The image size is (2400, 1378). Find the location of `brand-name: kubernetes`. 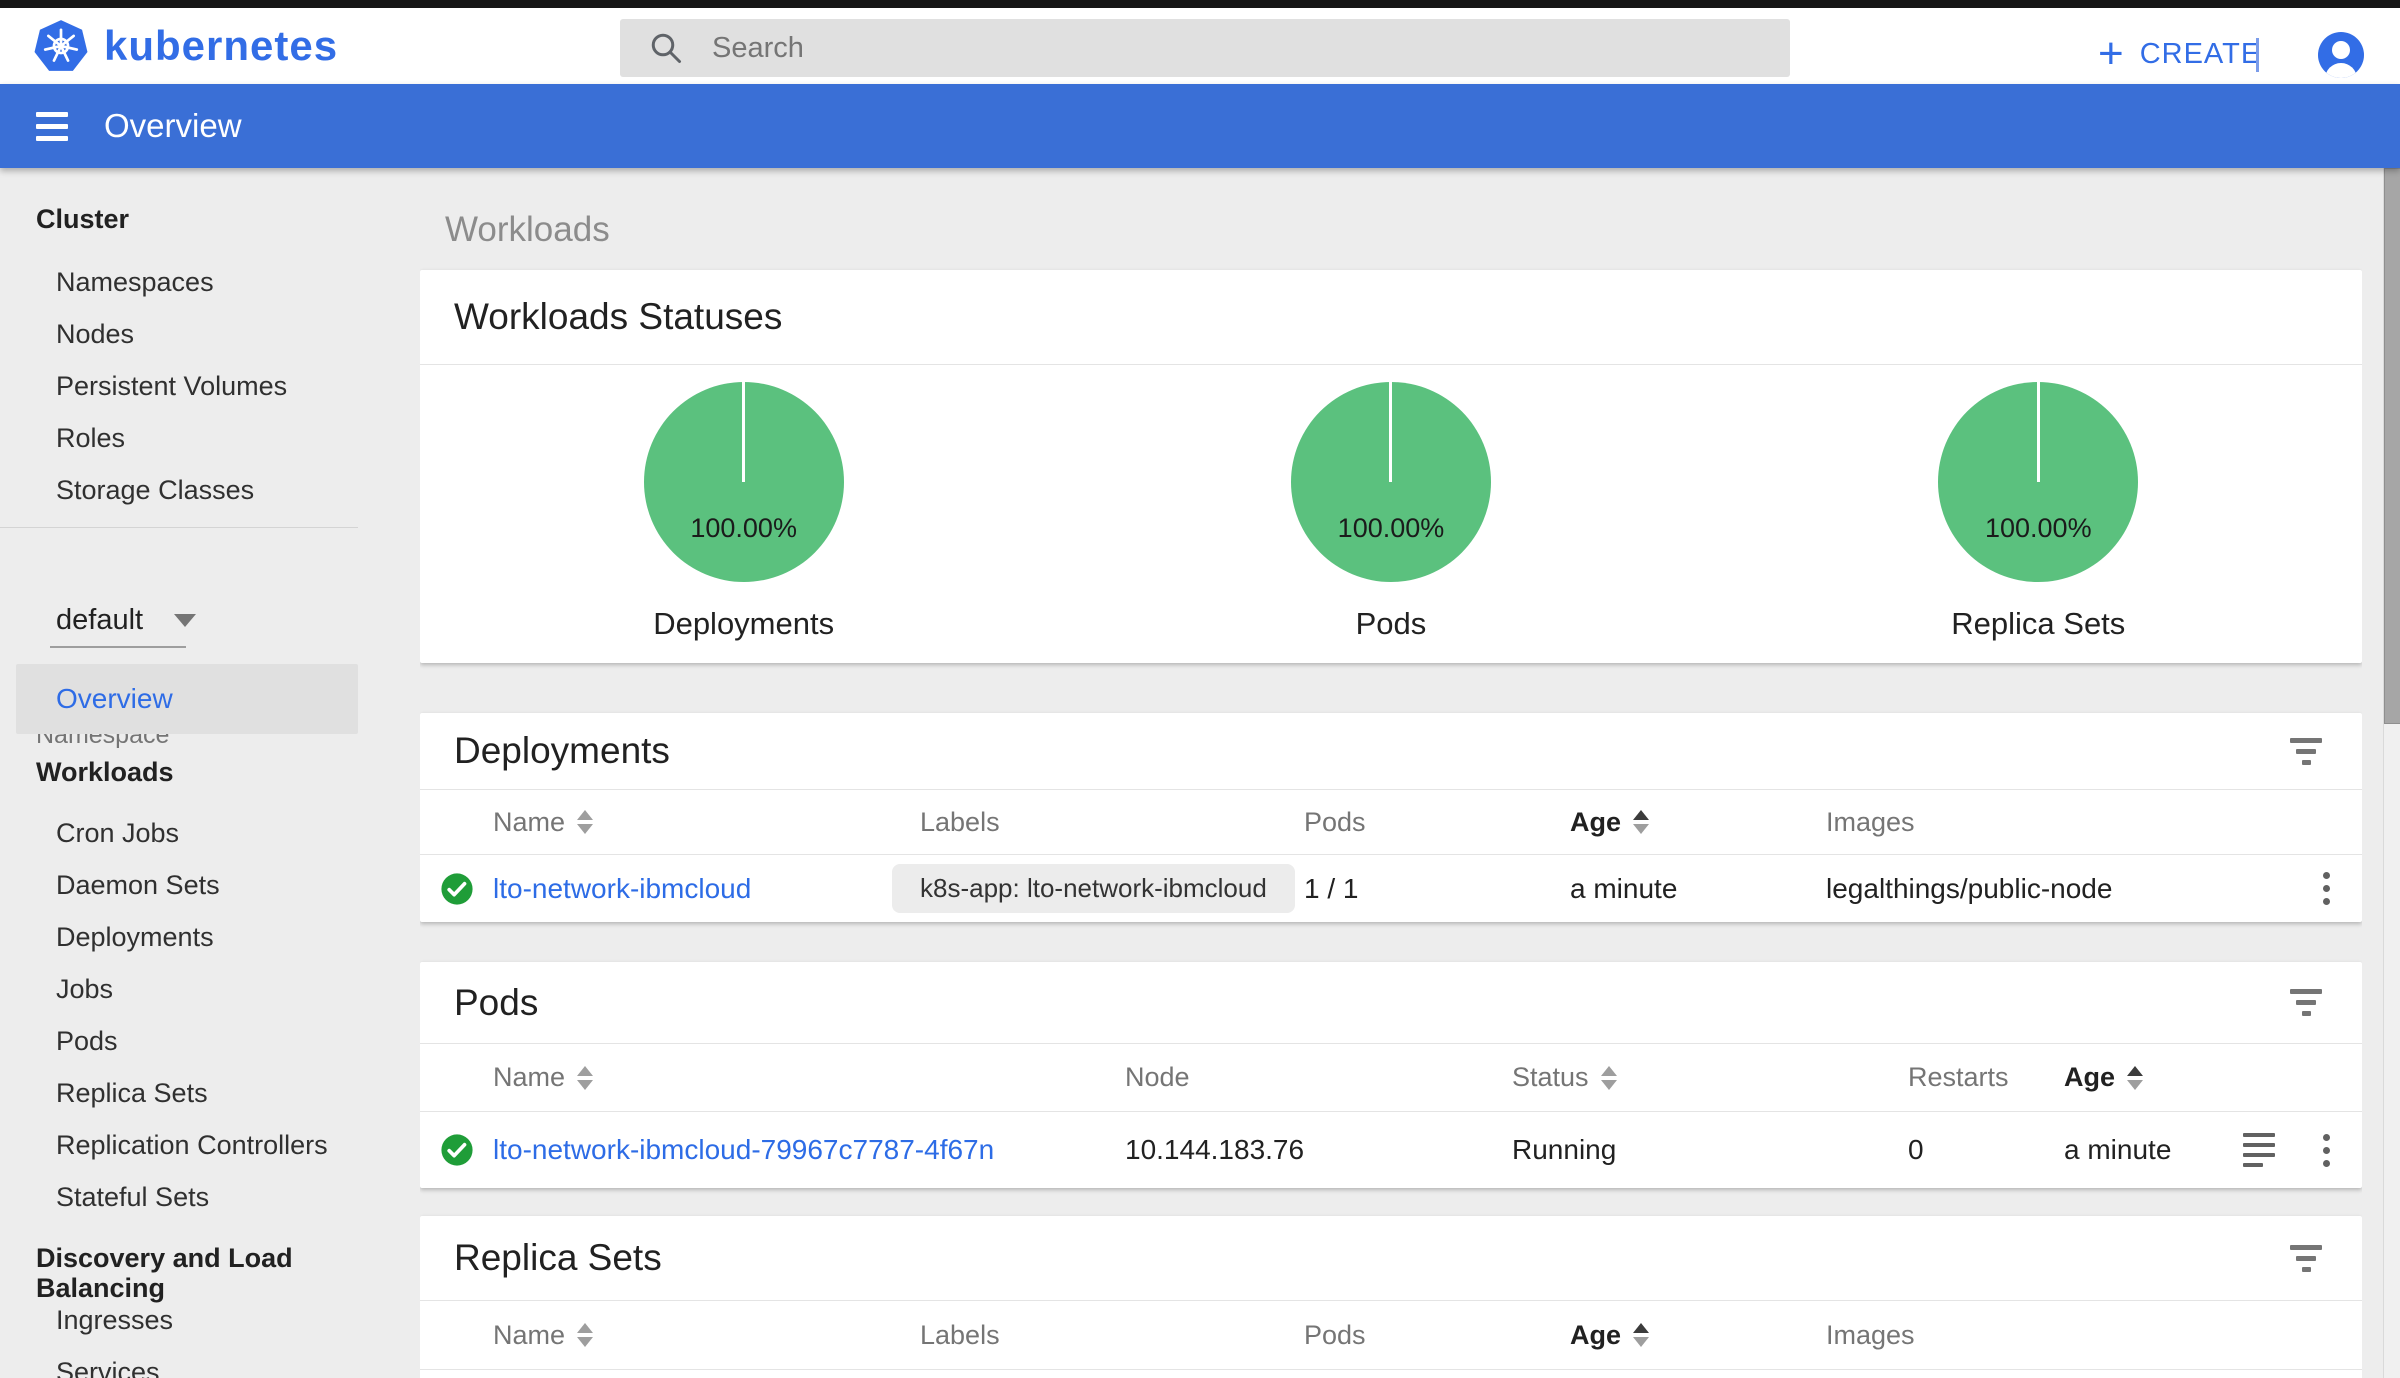

brand-name: kubernetes is located at coordinates (221, 45).